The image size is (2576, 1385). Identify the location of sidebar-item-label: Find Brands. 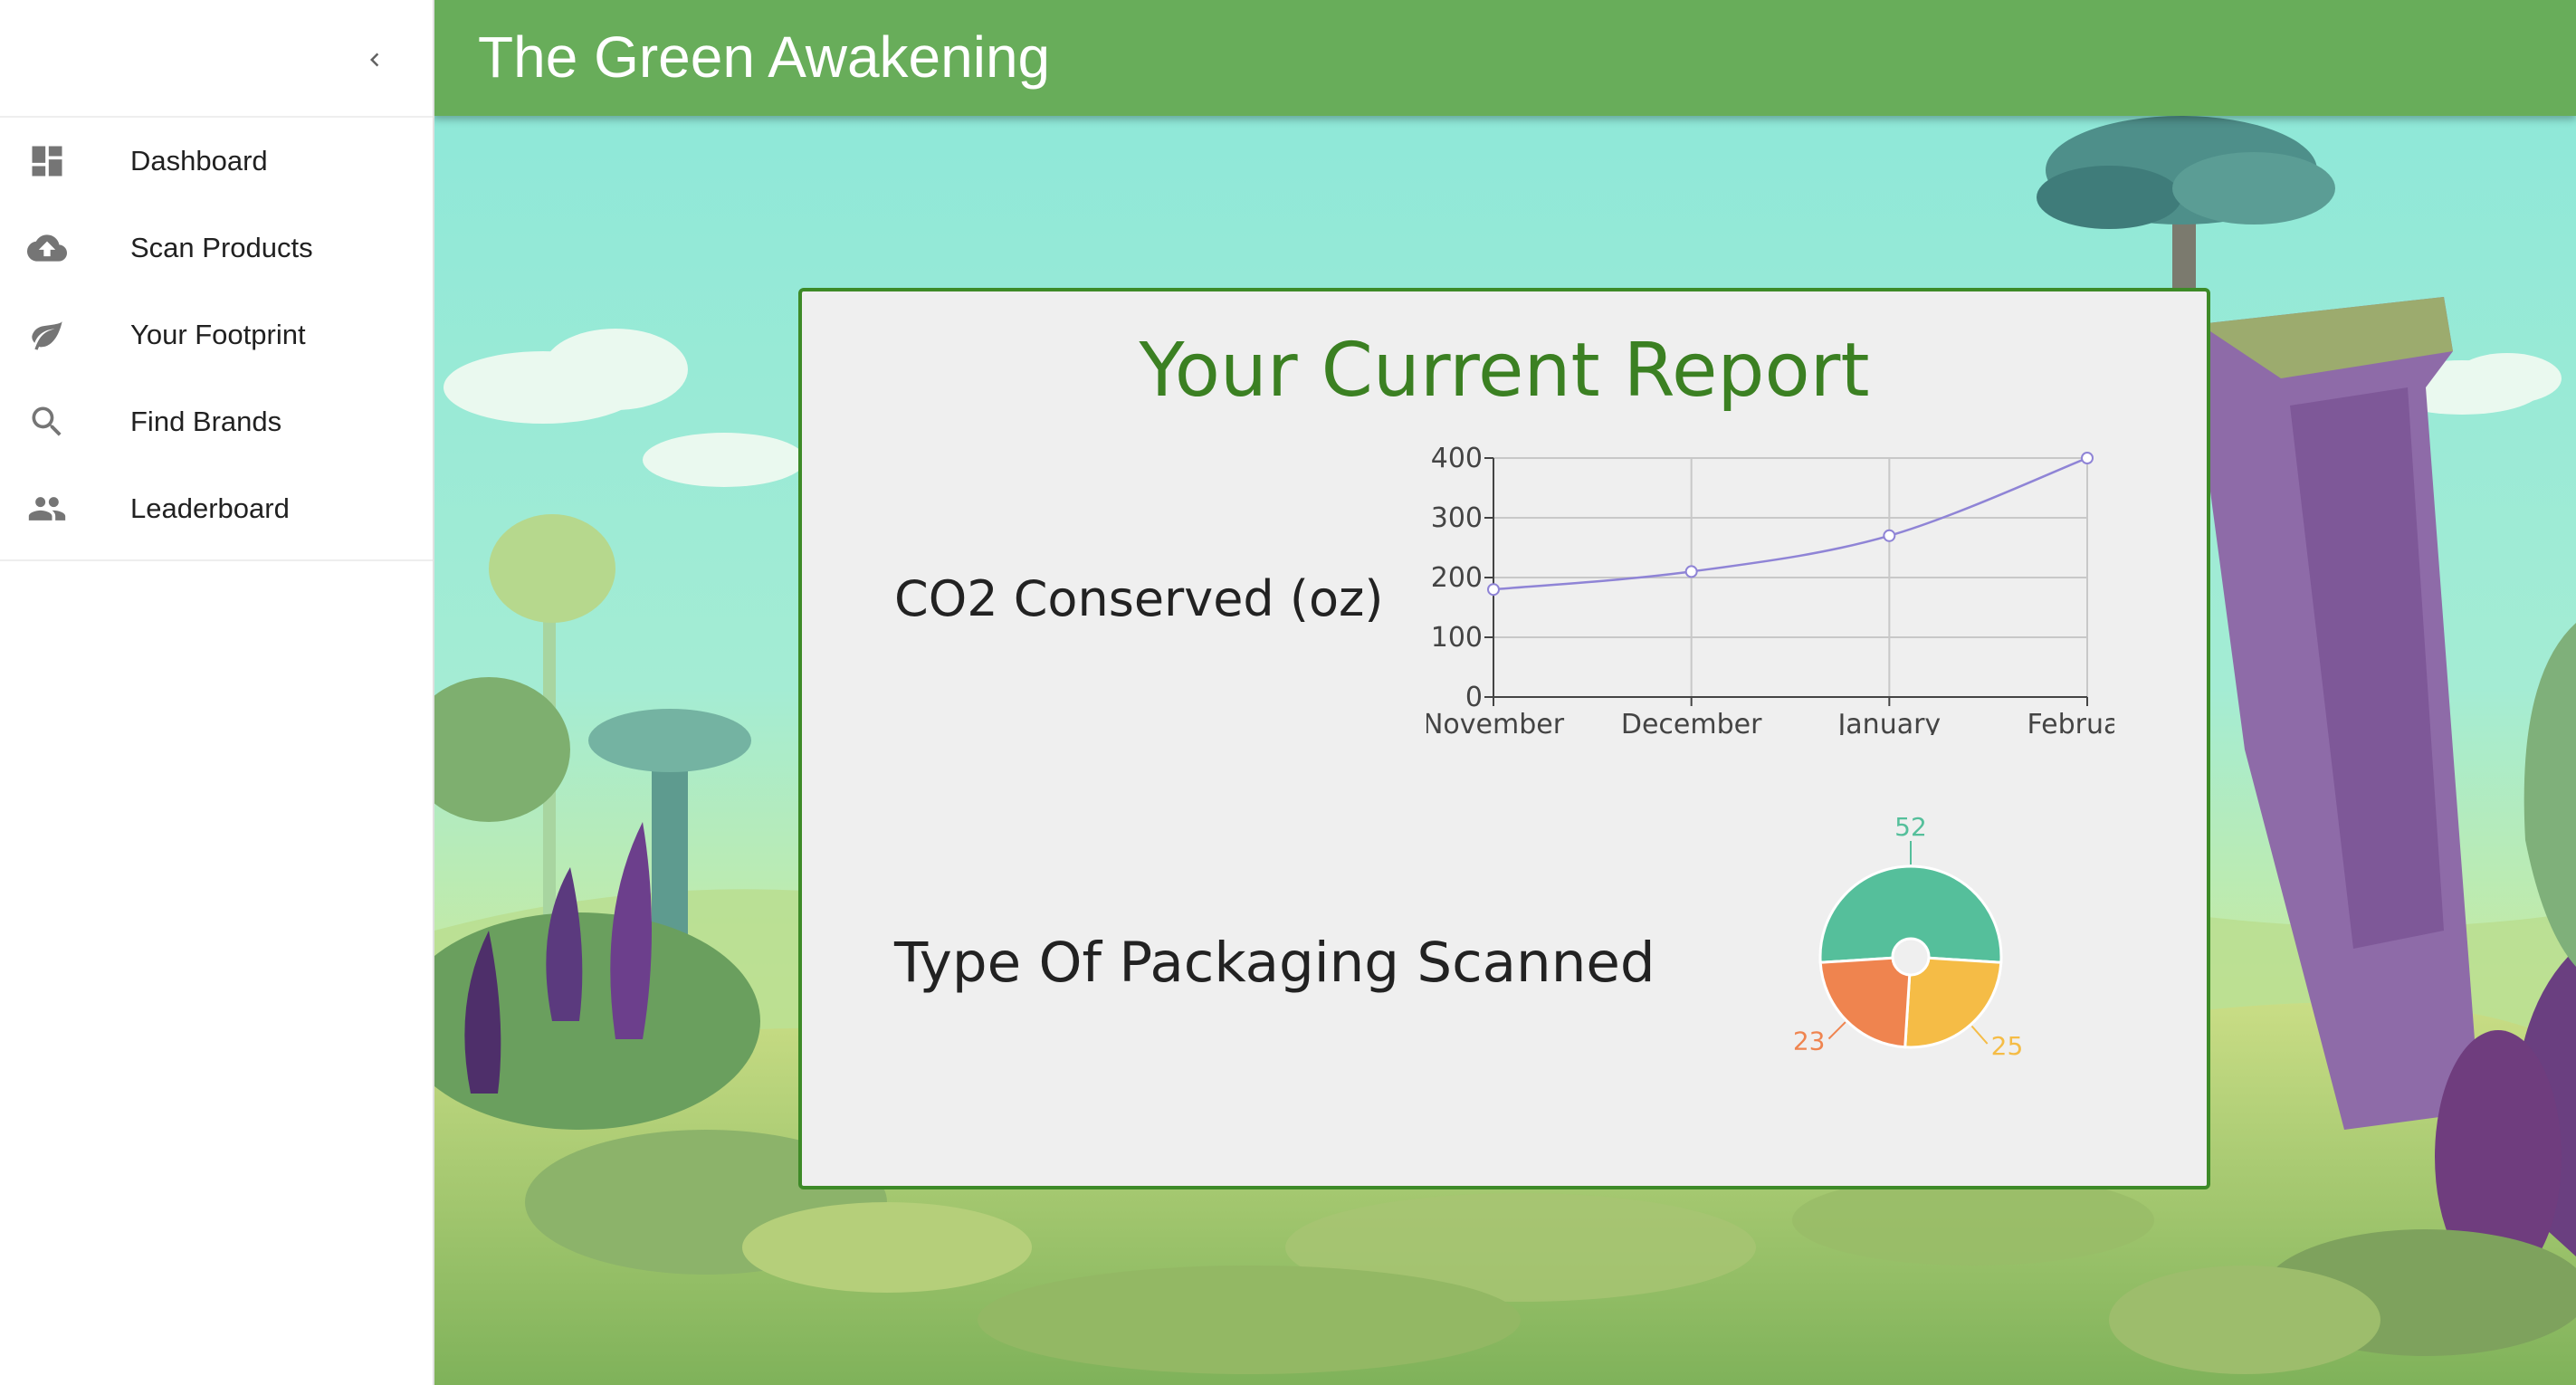
(206, 421).